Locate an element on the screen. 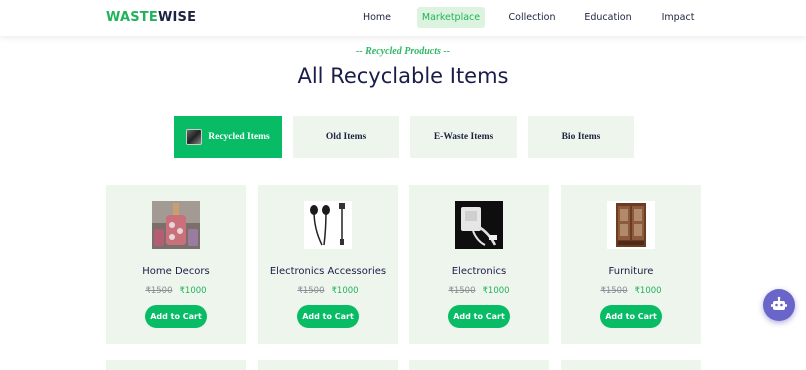  tab-label: Recycled Items is located at coordinates (239, 137).